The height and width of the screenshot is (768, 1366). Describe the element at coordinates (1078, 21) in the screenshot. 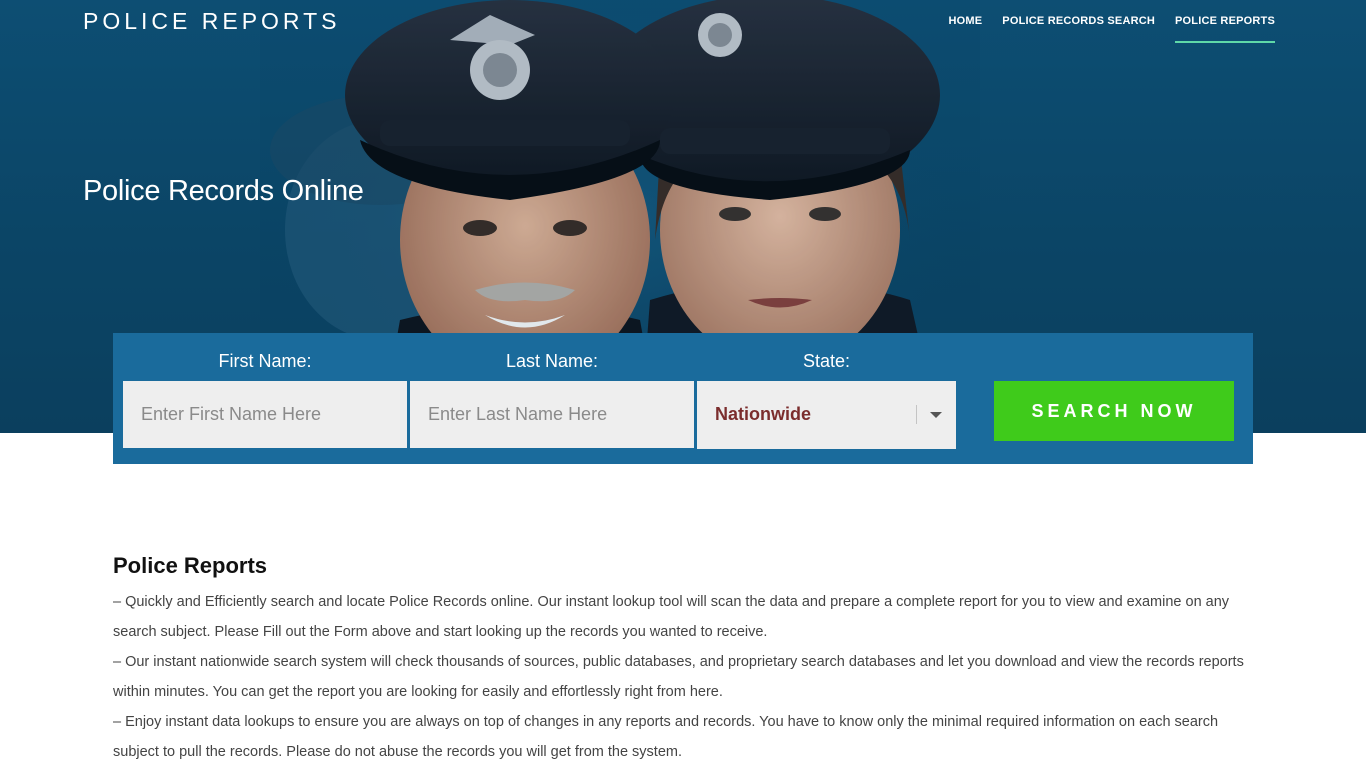

I see `nav-item-police-records-search: POLICE RECORDS SEARCH` at that location.